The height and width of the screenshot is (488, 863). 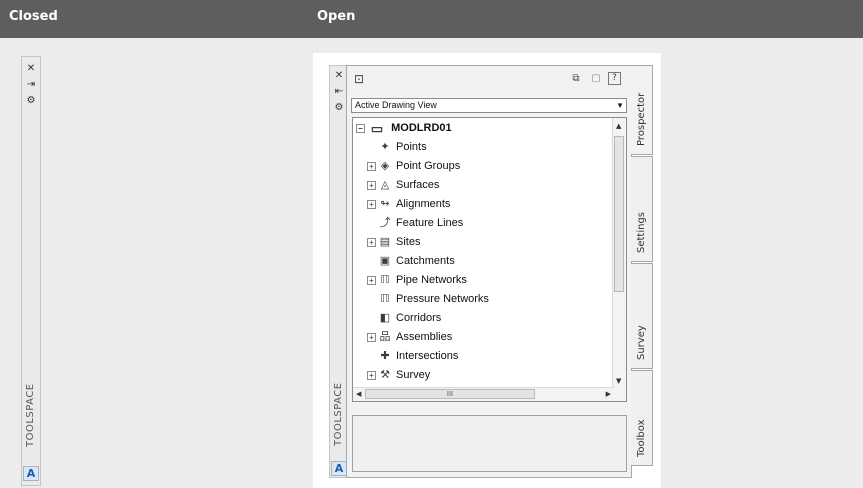 I want to click on tree-item-icon: ↬, so click(x=385, y=203).